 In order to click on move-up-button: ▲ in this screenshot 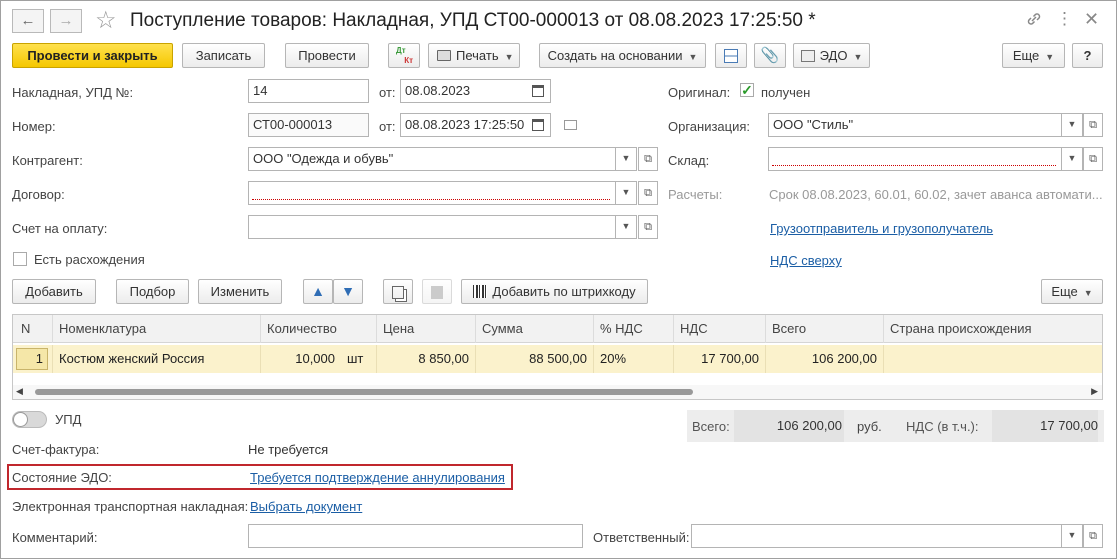, I will do `click(318, 291)`.